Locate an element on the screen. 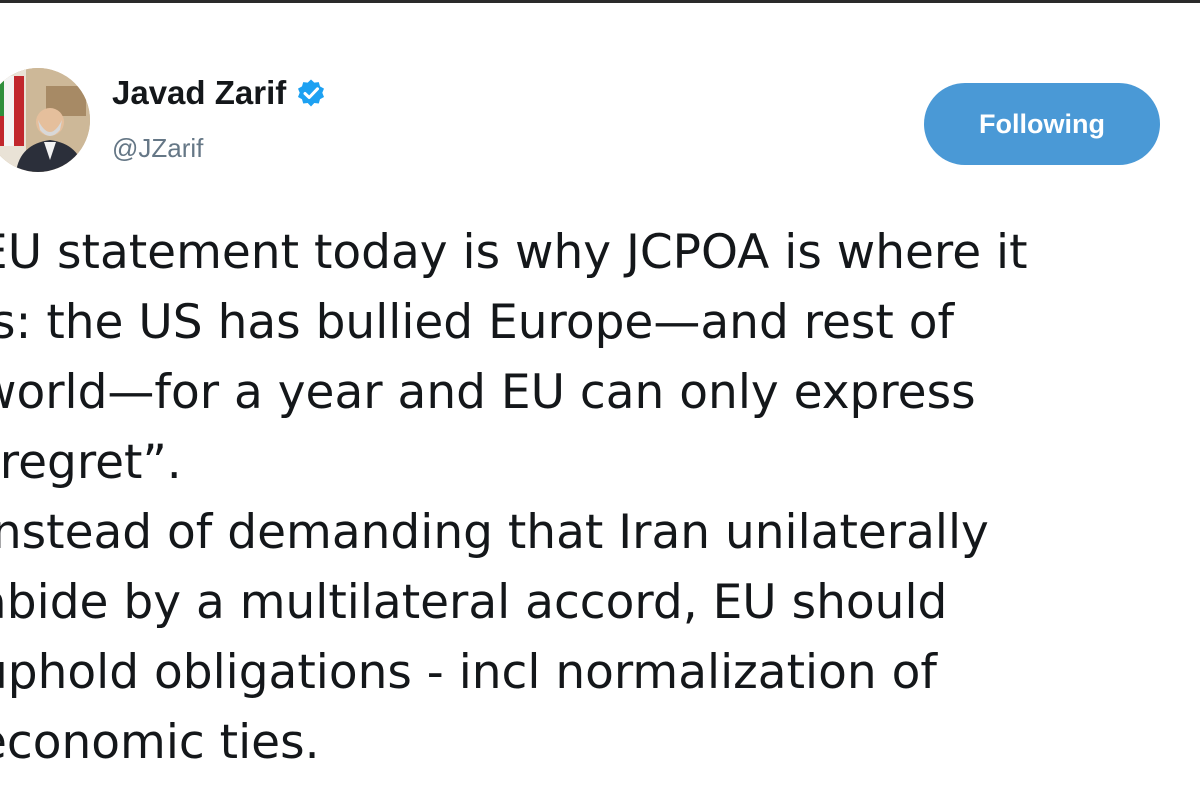 This screenshot has width=1200, height=800. following-button: Following is located at coordinates (1042, 124).